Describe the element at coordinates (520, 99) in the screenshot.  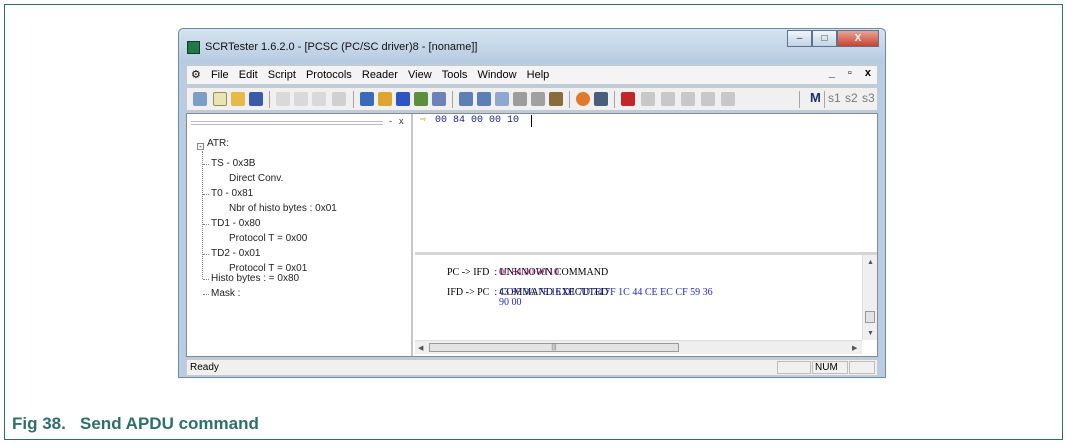
I see `hand-icon` at that location.